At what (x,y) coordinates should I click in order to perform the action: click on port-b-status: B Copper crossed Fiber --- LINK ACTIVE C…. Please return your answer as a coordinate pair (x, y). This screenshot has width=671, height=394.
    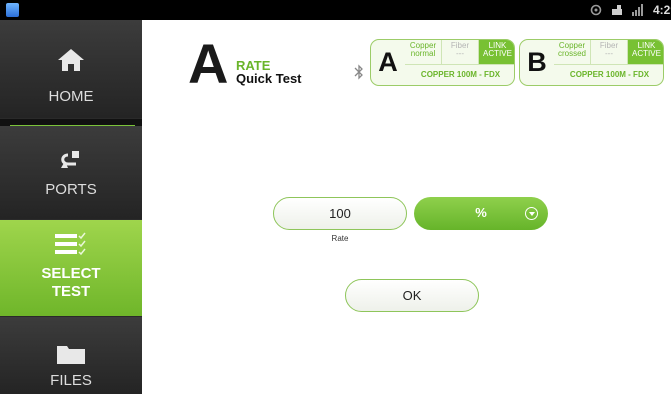
    Looking at the image, I should click on (591, 62).